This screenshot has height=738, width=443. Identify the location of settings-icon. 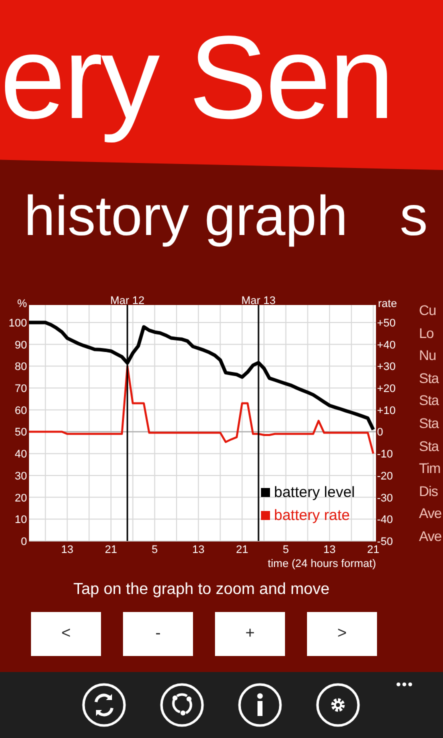
(338, 705).